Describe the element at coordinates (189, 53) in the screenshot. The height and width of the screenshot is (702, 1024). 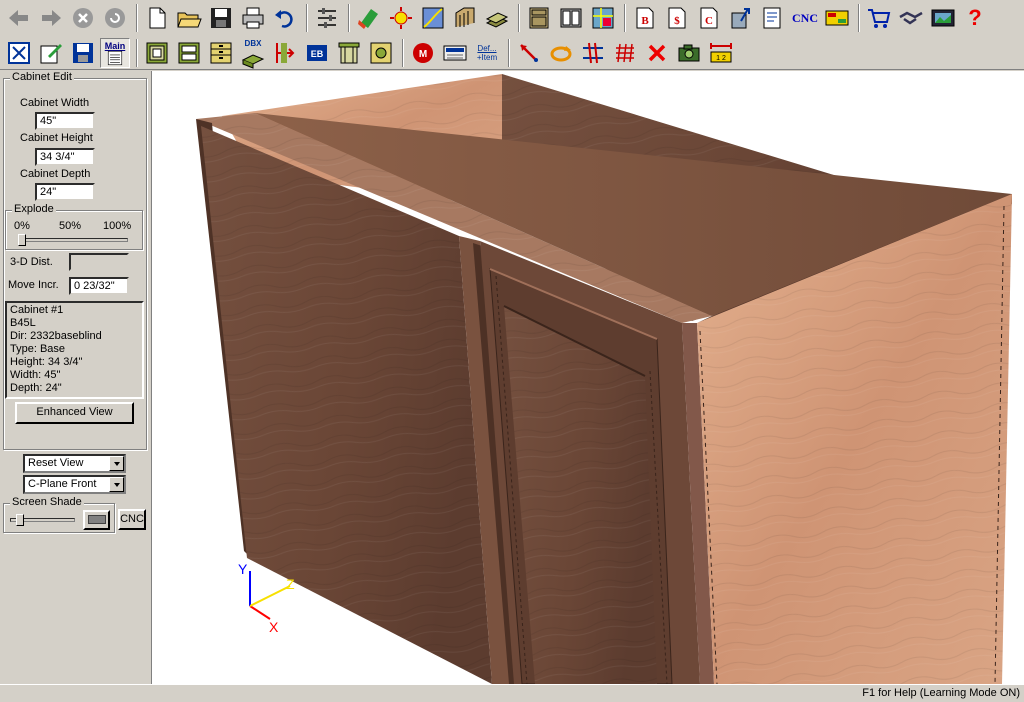
I see `upper-cabinet-icon` at that location.